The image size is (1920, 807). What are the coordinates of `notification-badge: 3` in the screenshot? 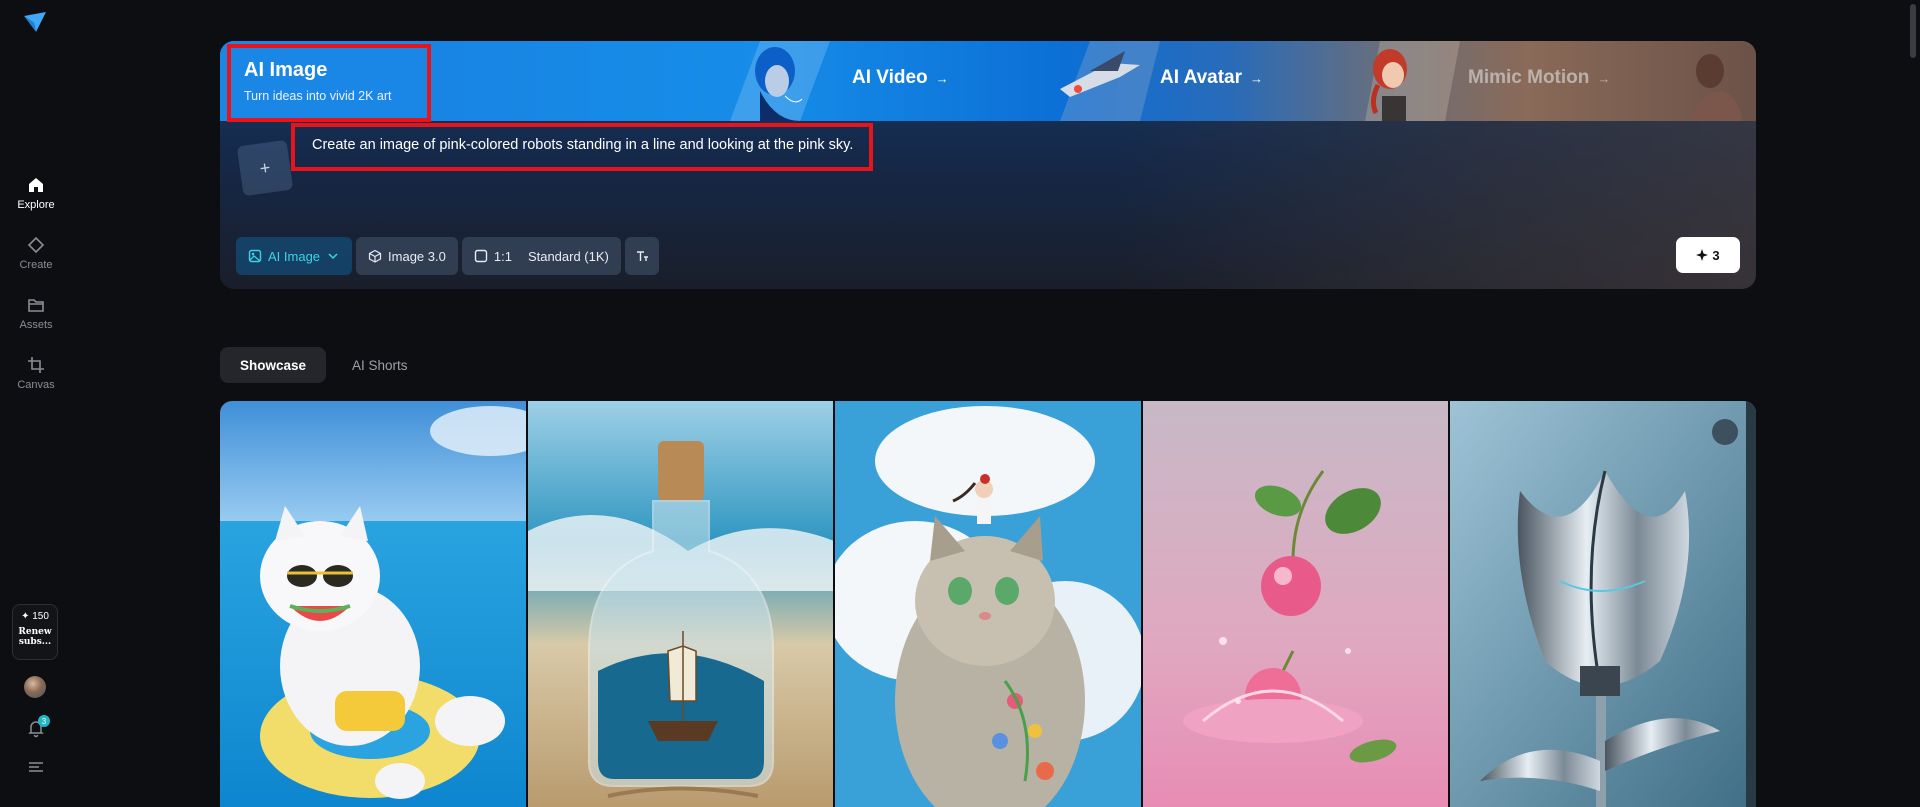 It's located at (44, 721).